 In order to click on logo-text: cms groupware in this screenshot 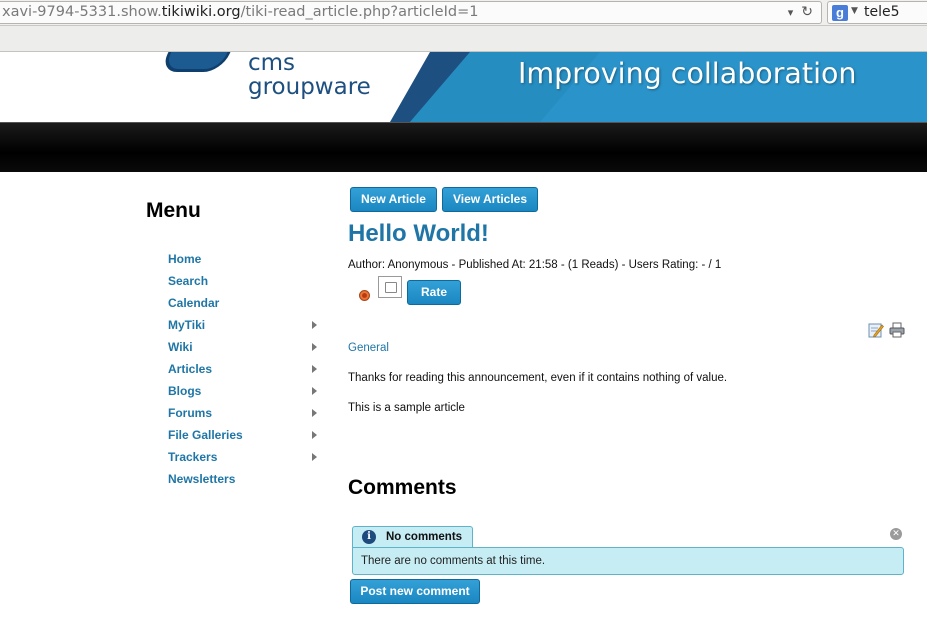, I will do `click(309, 75)`.